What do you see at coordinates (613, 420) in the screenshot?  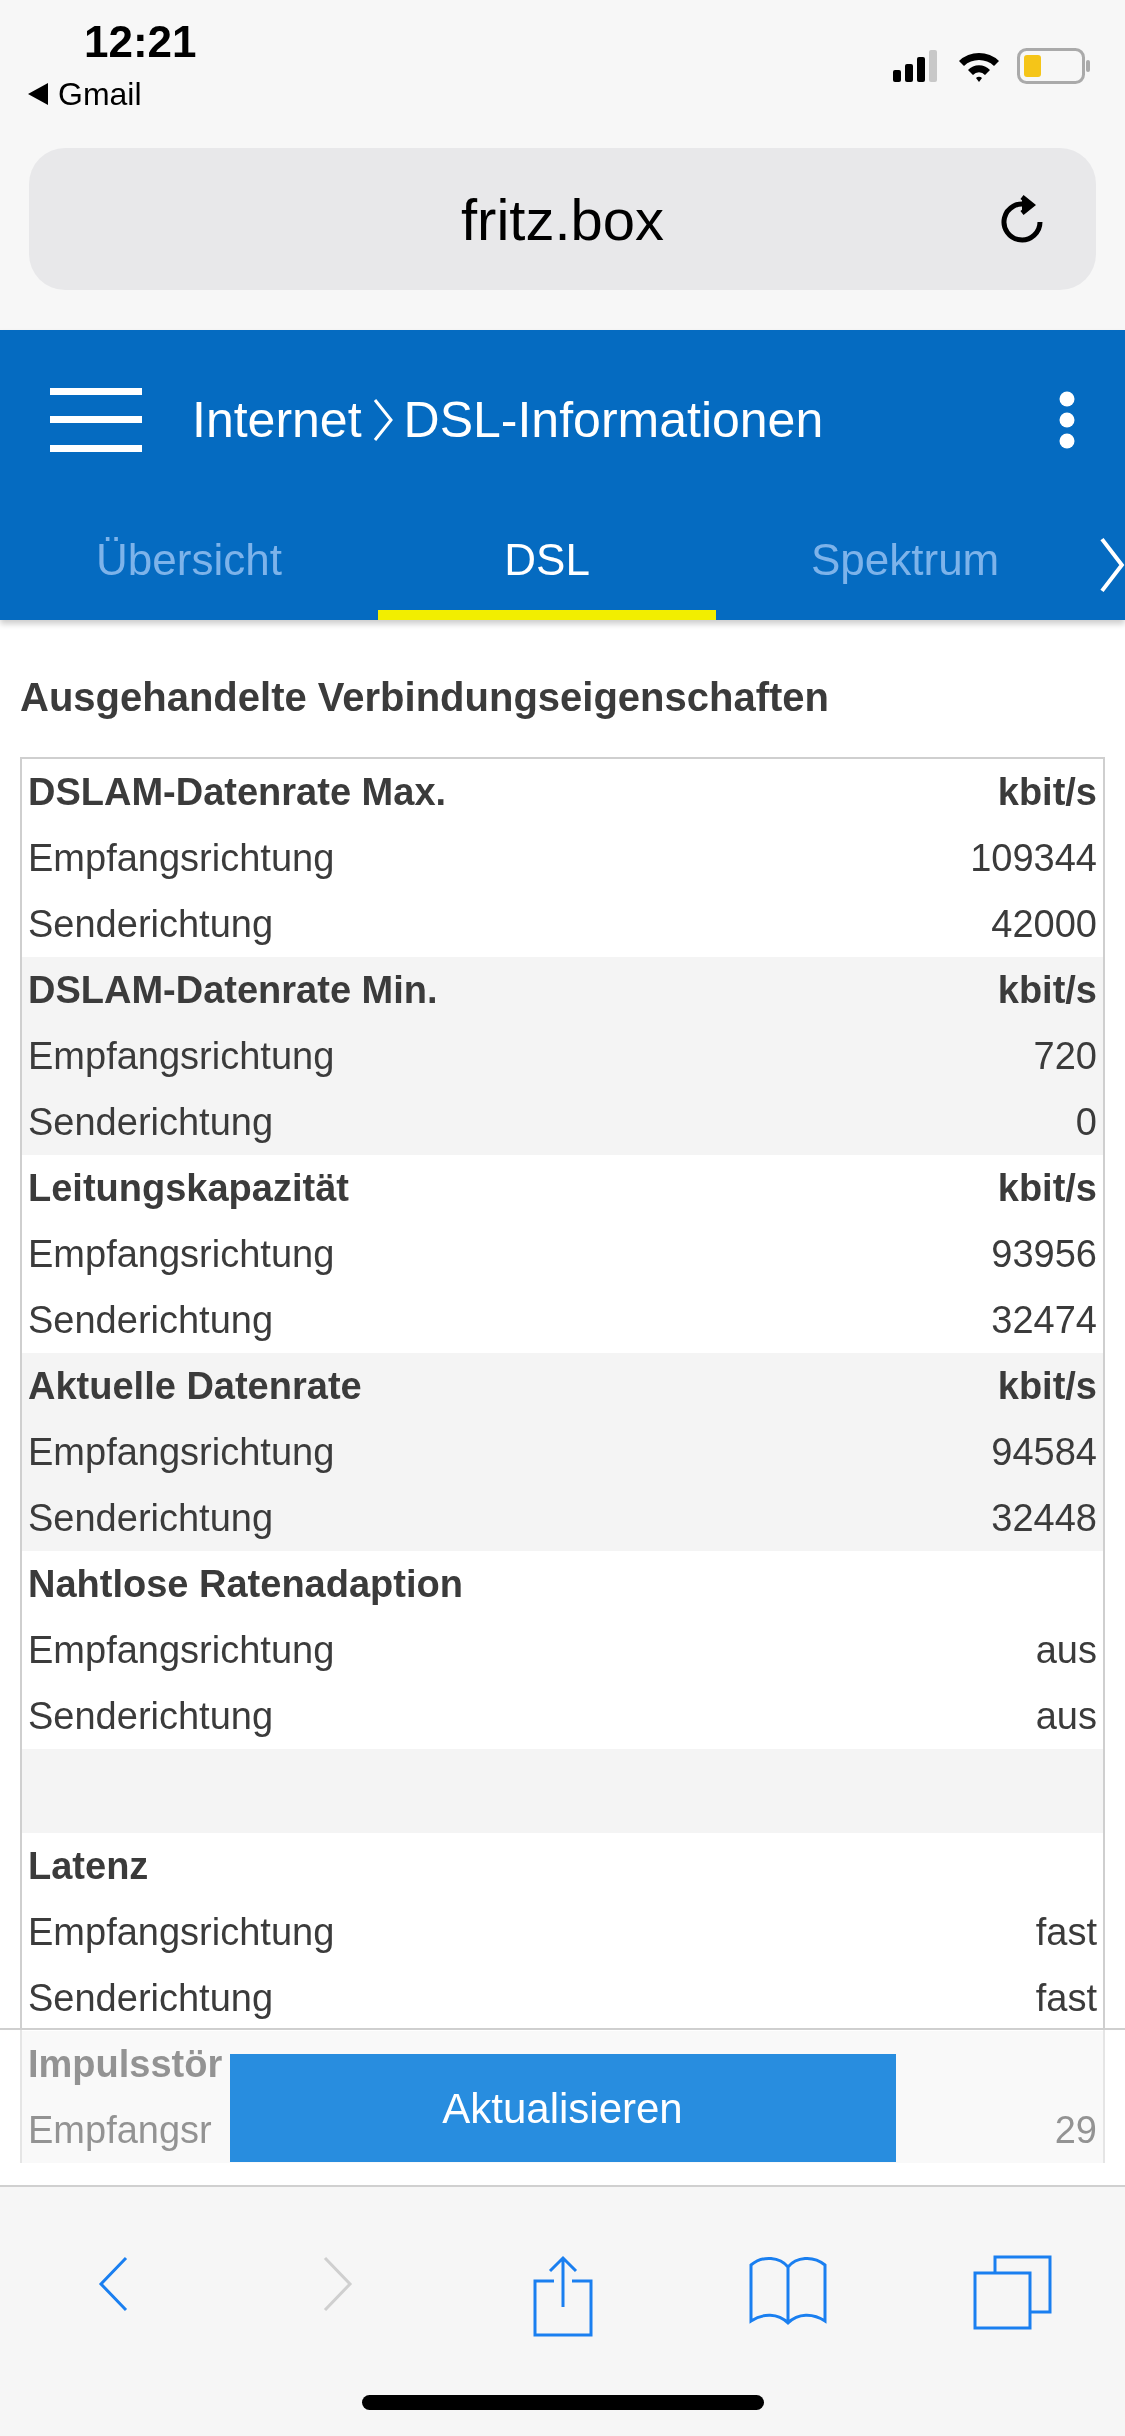 I see `breadcrumb-item: DSL-Informationen` at bounding box center [613, 420].